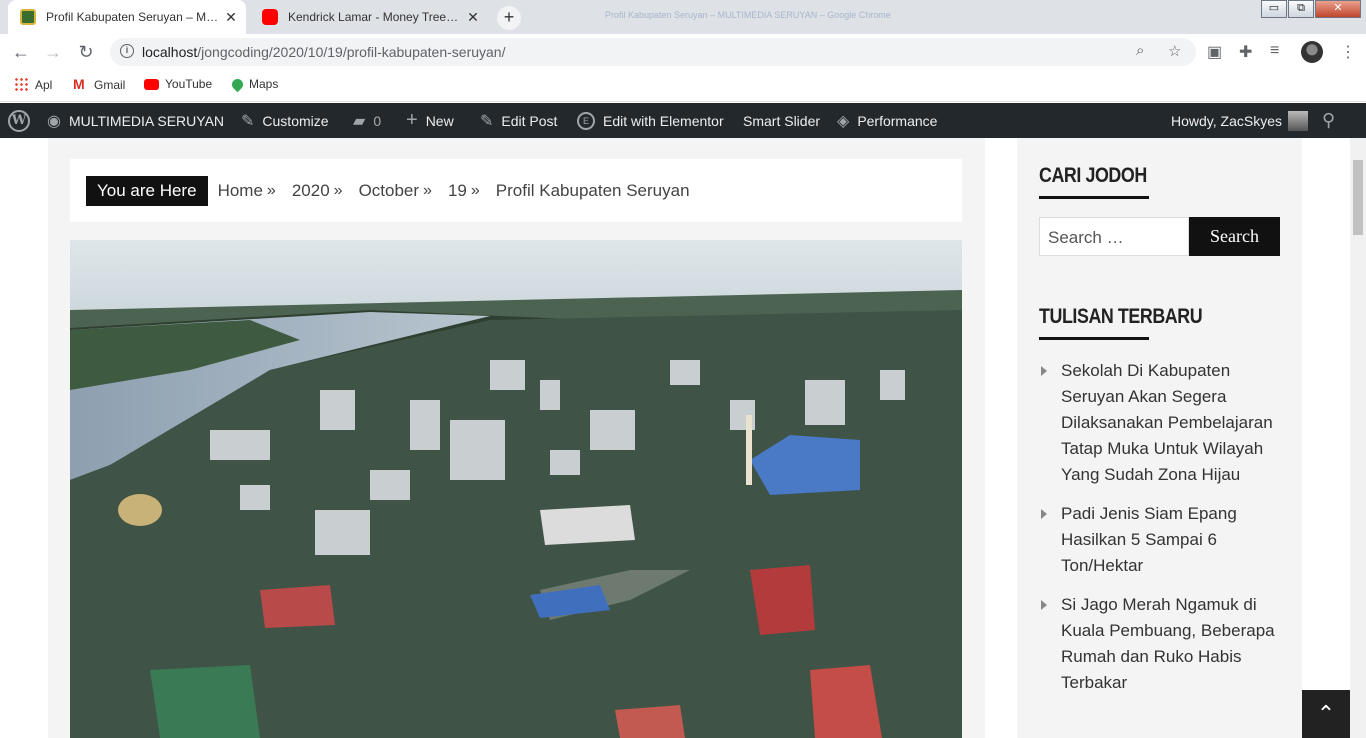  Describe the element at coordinates (135, 120) in the screenshot. I see `site-name-link: ◉ MULTIMEDIA SERUYAN` at that location.